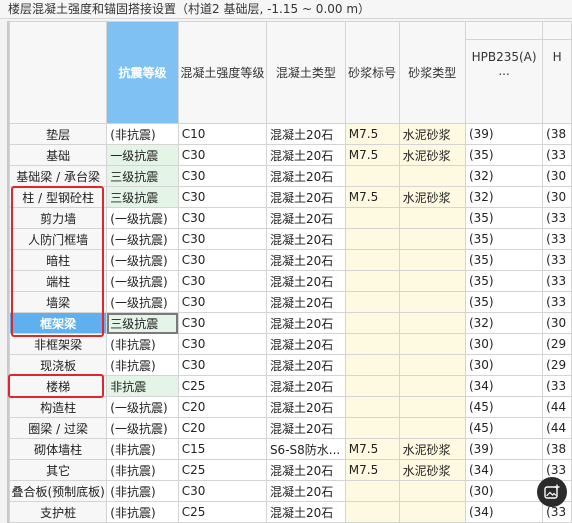 This screenshot has height=523, width=572. Describe the element at coordinates (58, 239) in the screenshot. I see `row-header: 人防门框墙` at that location.